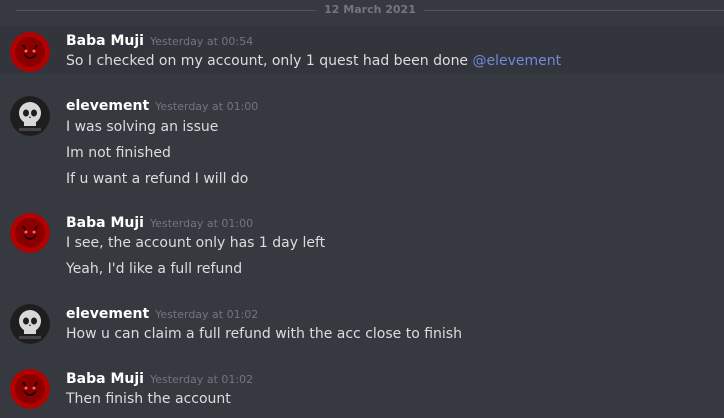 The height and width of the screenshot is (418, 724). What do you see at coordinates (118, 153) in the screenshot?
I see `message-text: Im not finished` at bounding box center [118, 153].